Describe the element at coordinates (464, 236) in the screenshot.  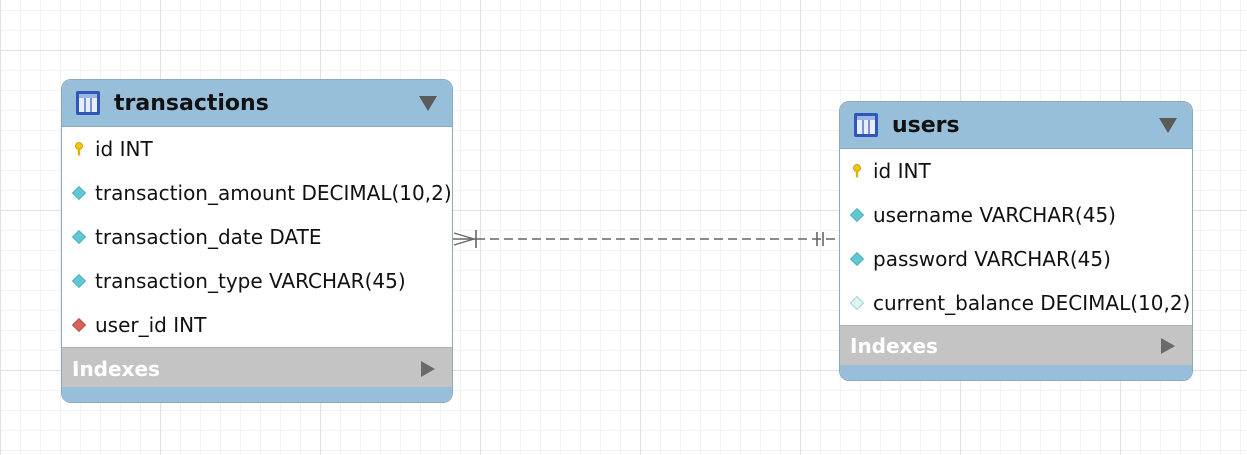
I see `crows-foot-icon` at that location.